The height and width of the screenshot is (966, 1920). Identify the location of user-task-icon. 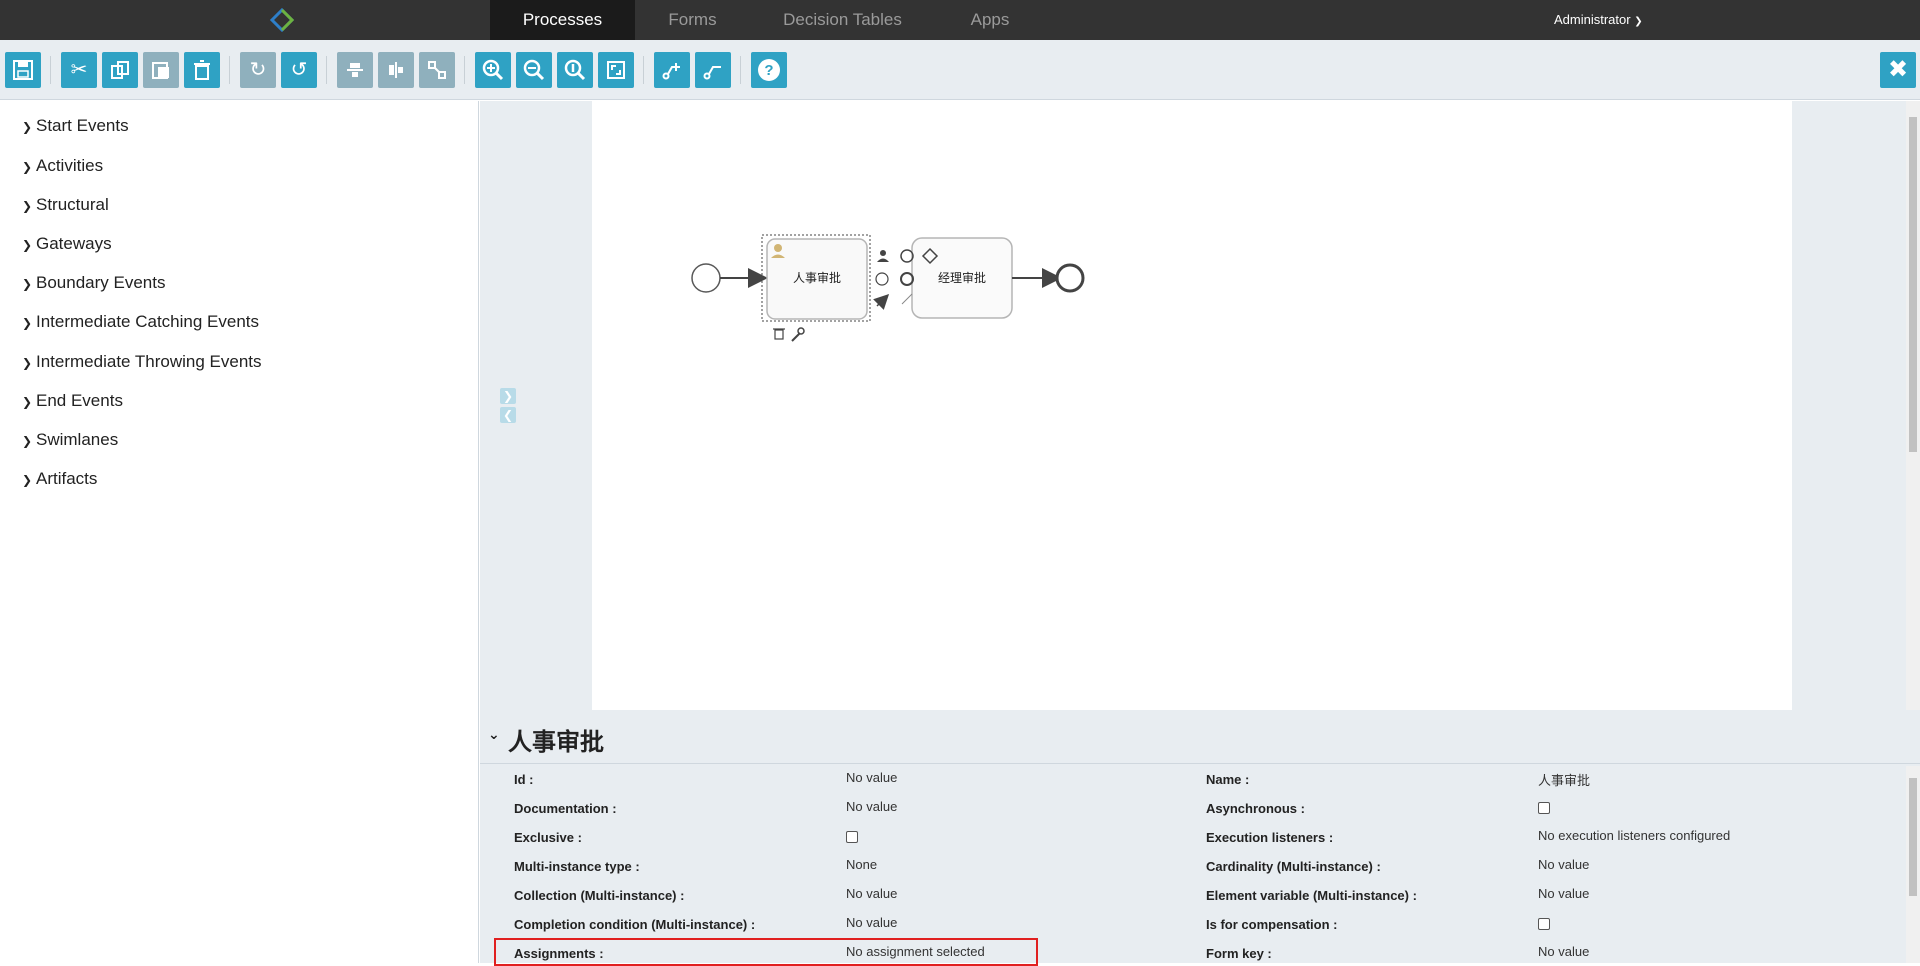
(883, 256).